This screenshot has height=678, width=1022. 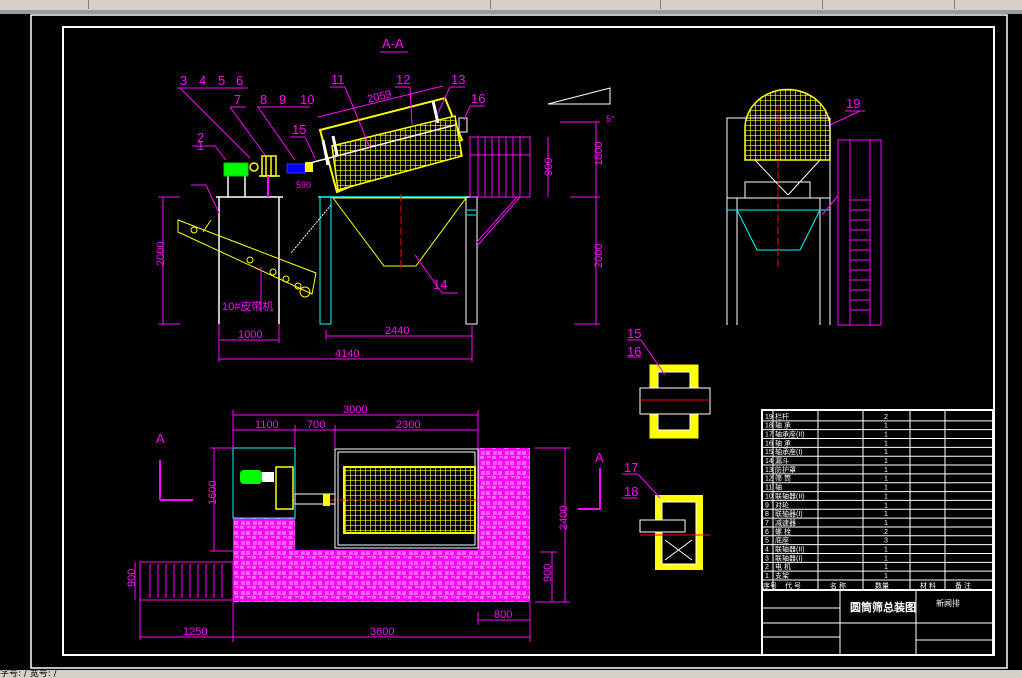 I want to click on motor-plan, so click(x=251, y=477).